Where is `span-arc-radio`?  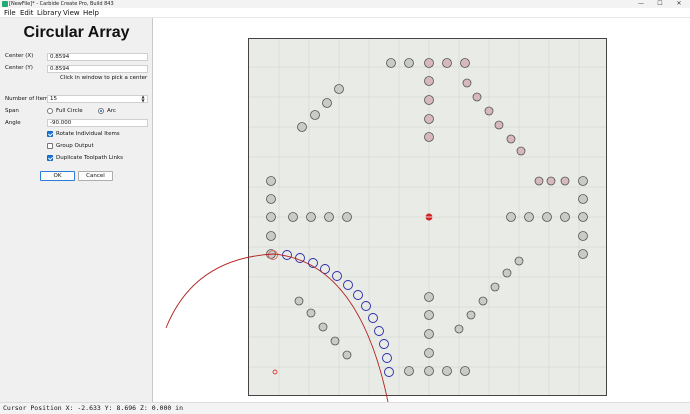
span-arc-radio is located at coordinates (101, 111).